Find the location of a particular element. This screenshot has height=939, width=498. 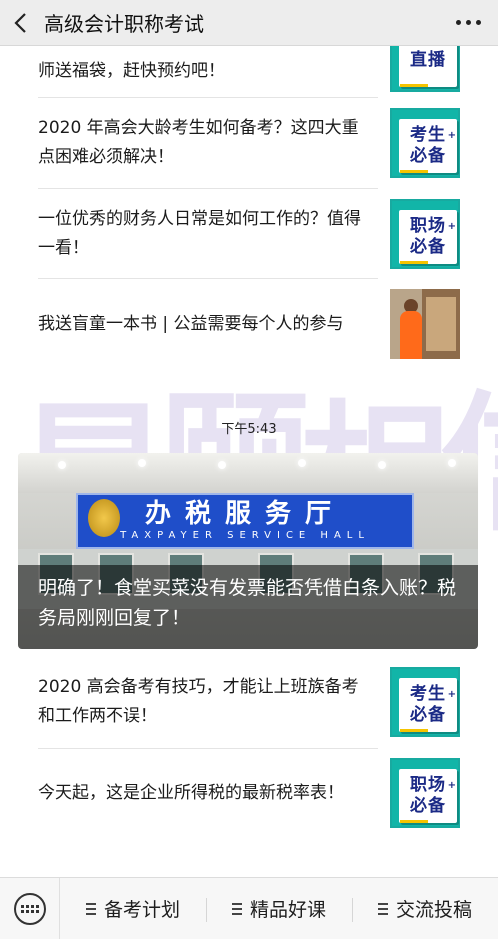

bottom-menu: 备考计划 精品好课 交流投稿 is located at coordinates (249, 908).